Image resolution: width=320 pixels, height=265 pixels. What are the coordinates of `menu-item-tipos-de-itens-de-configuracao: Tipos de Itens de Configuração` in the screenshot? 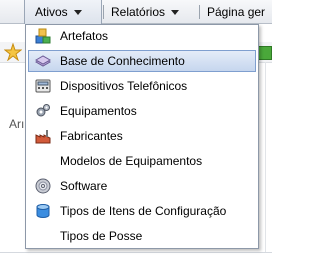 It's located at (142, 211).